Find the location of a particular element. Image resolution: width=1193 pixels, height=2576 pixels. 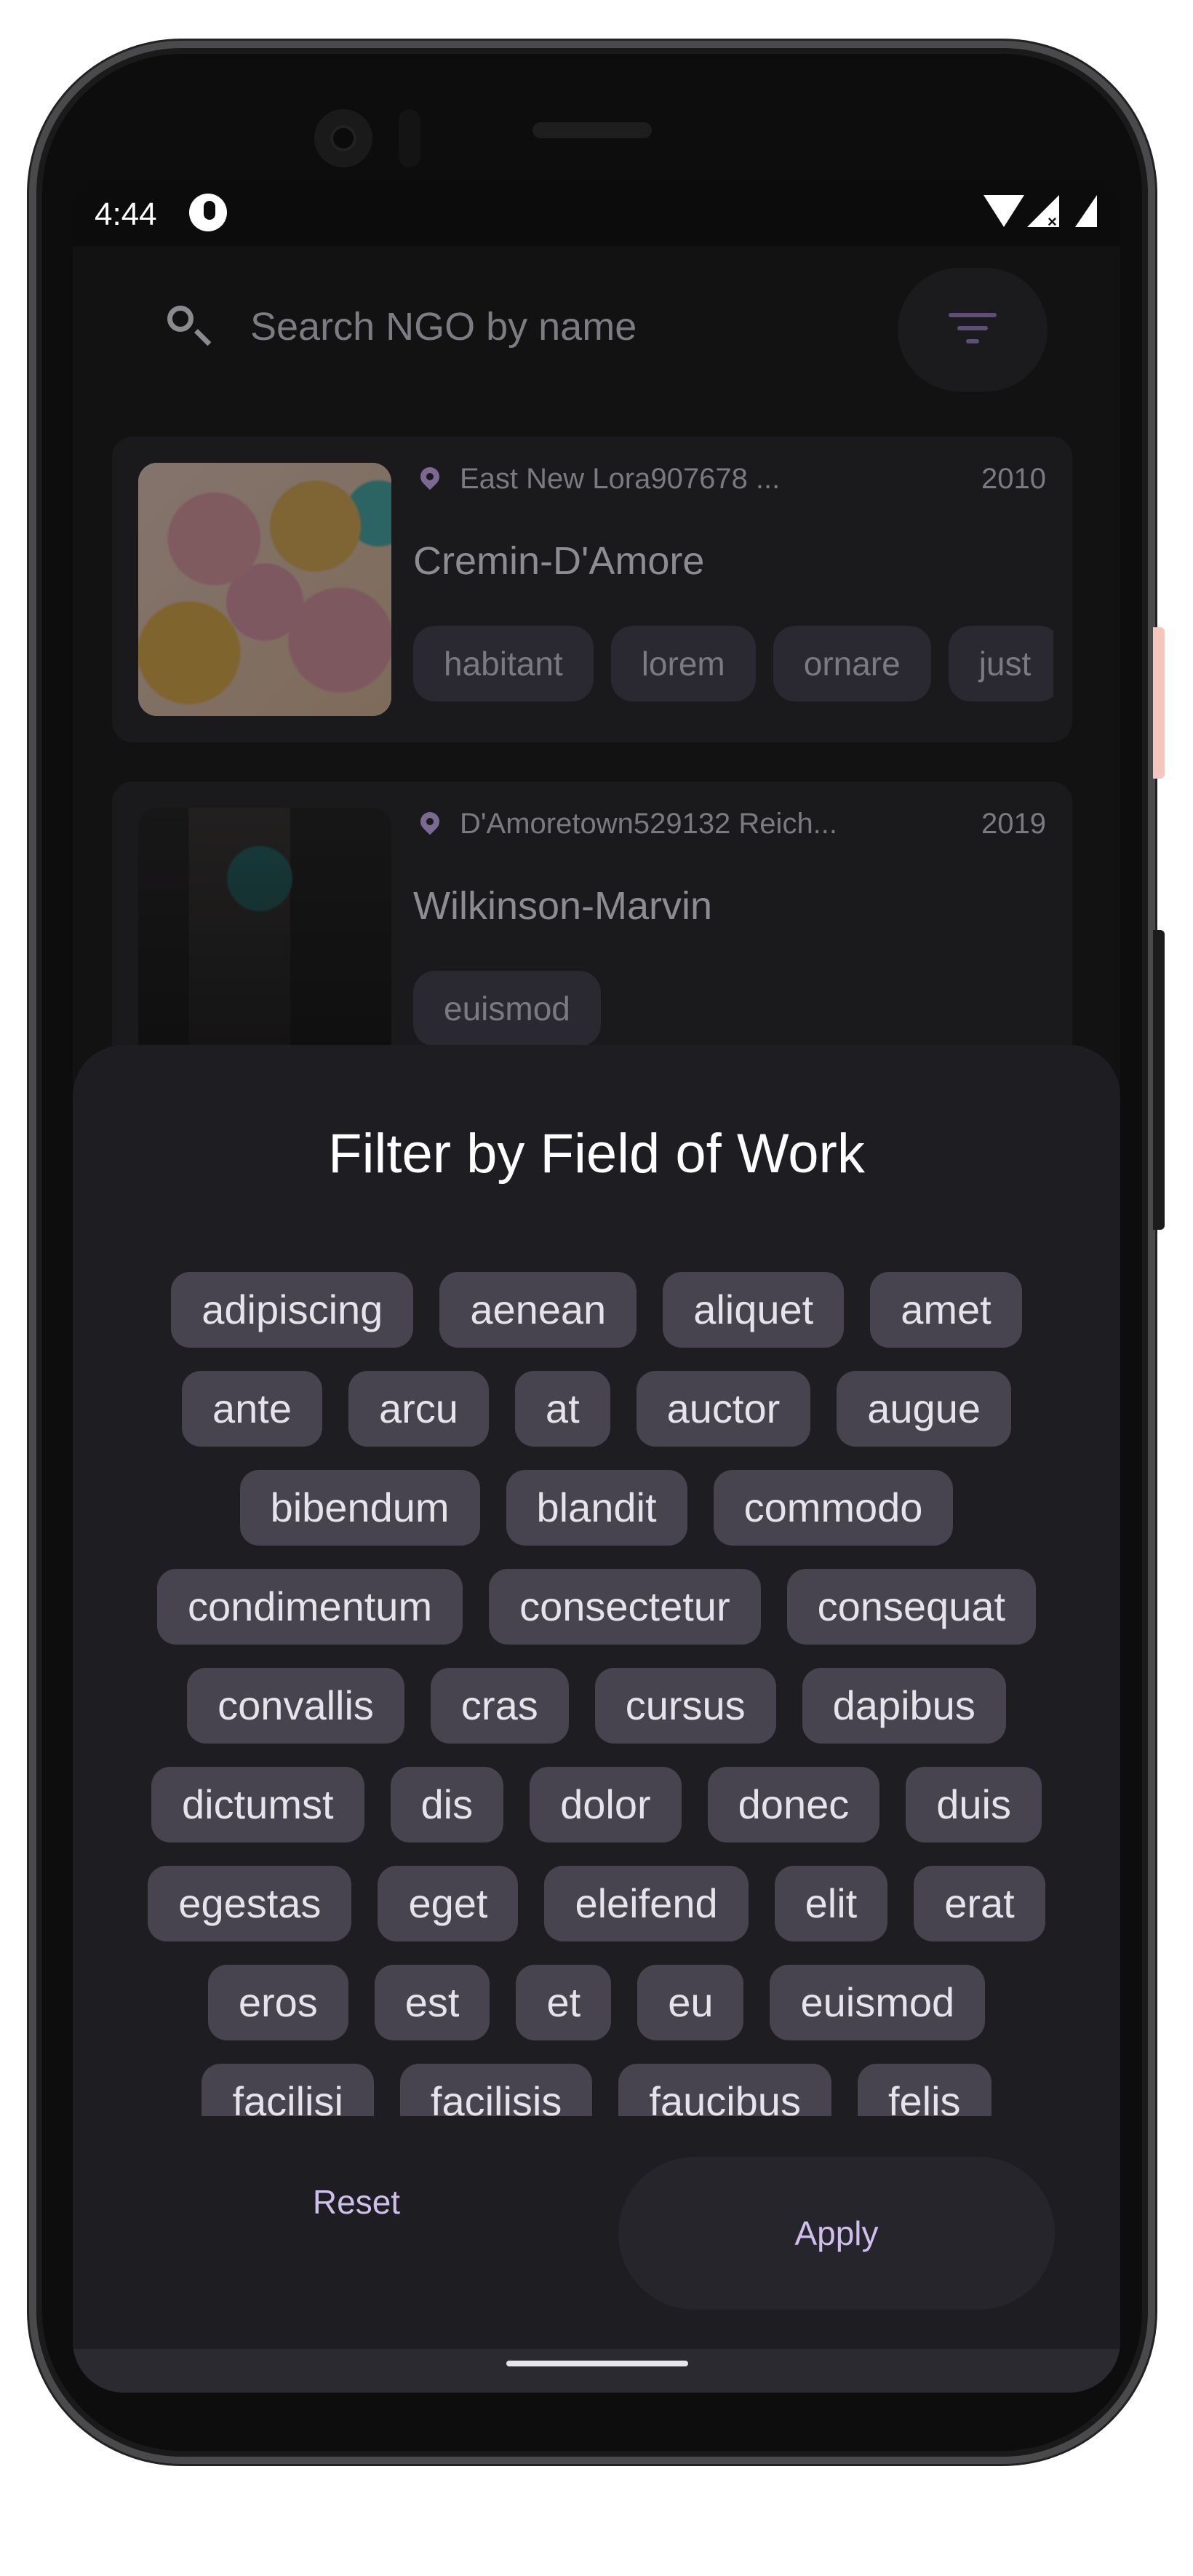

ngo-tags: habitant lorem ornare just is located at coordinates (733, 666).